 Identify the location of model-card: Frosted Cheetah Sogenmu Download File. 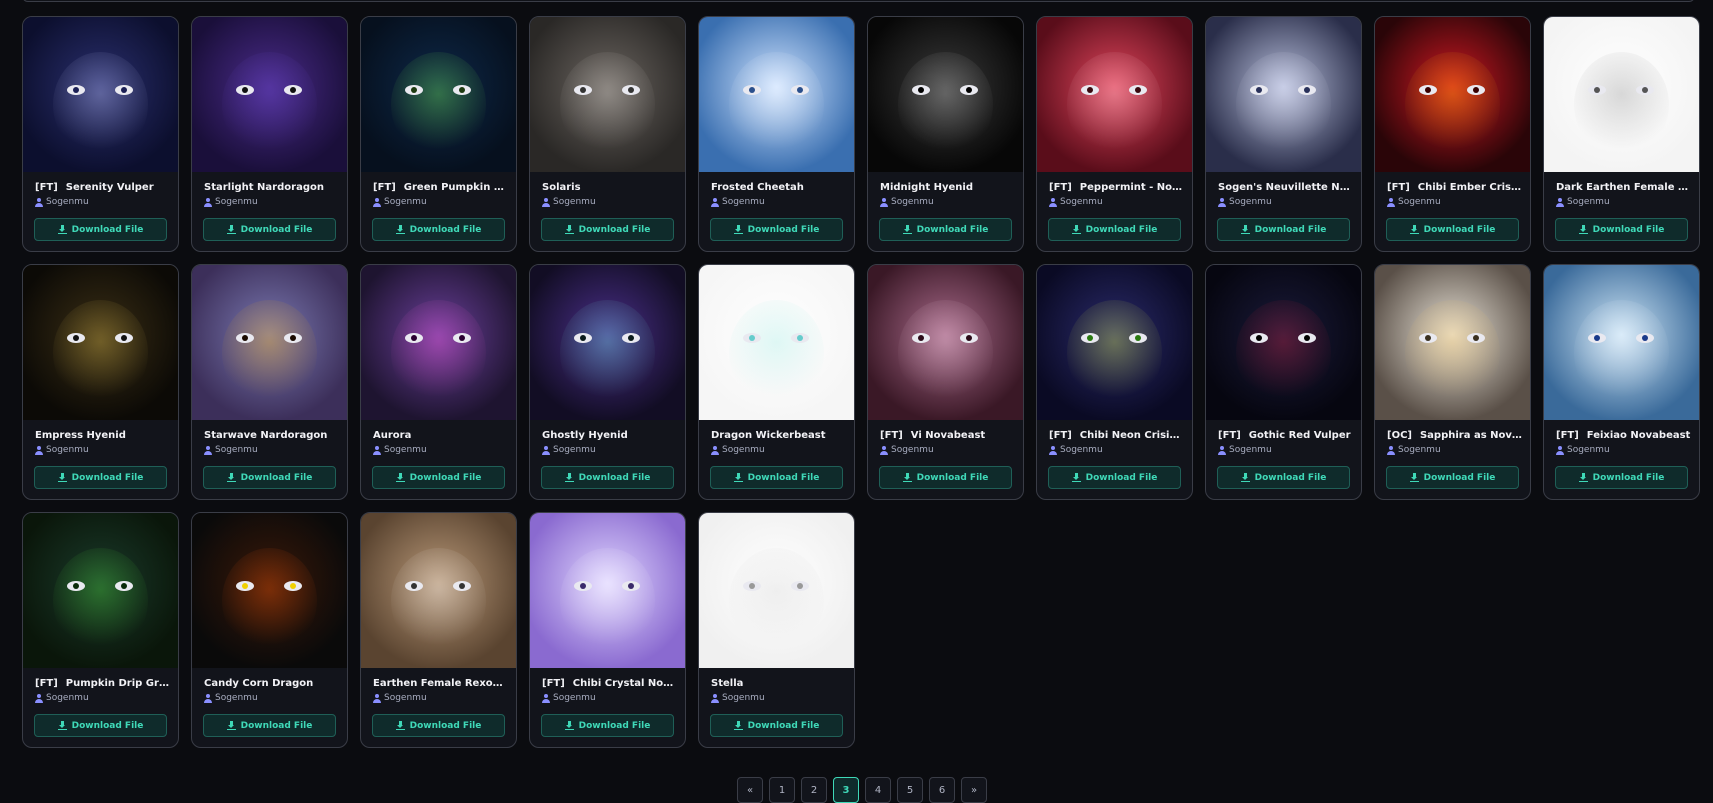
(776, 134).